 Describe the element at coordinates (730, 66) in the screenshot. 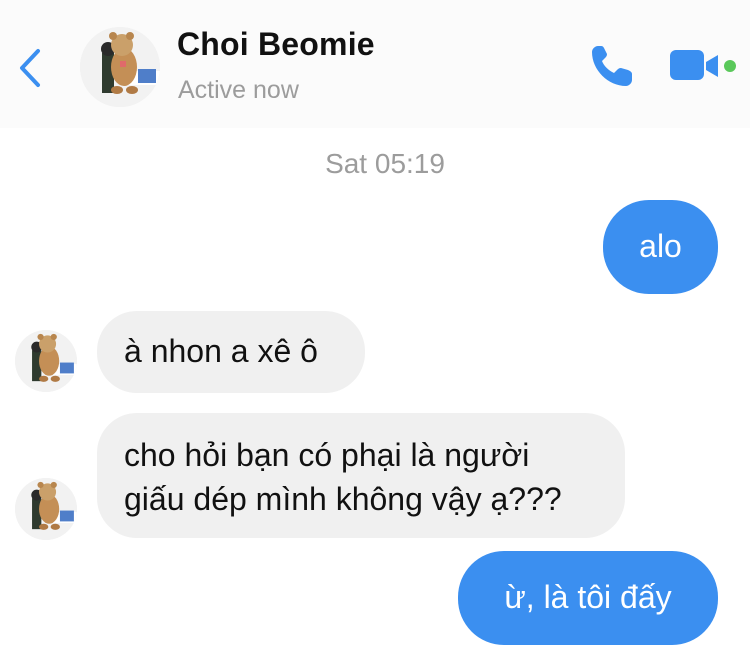

I see `online-indicator-icon` at that location.